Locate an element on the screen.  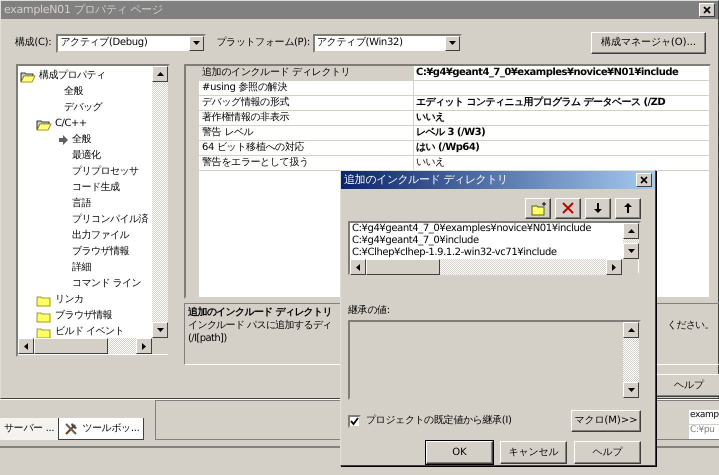
description-title: 追加のインクルード ディレクトリ is located at coordinates (260, 312).